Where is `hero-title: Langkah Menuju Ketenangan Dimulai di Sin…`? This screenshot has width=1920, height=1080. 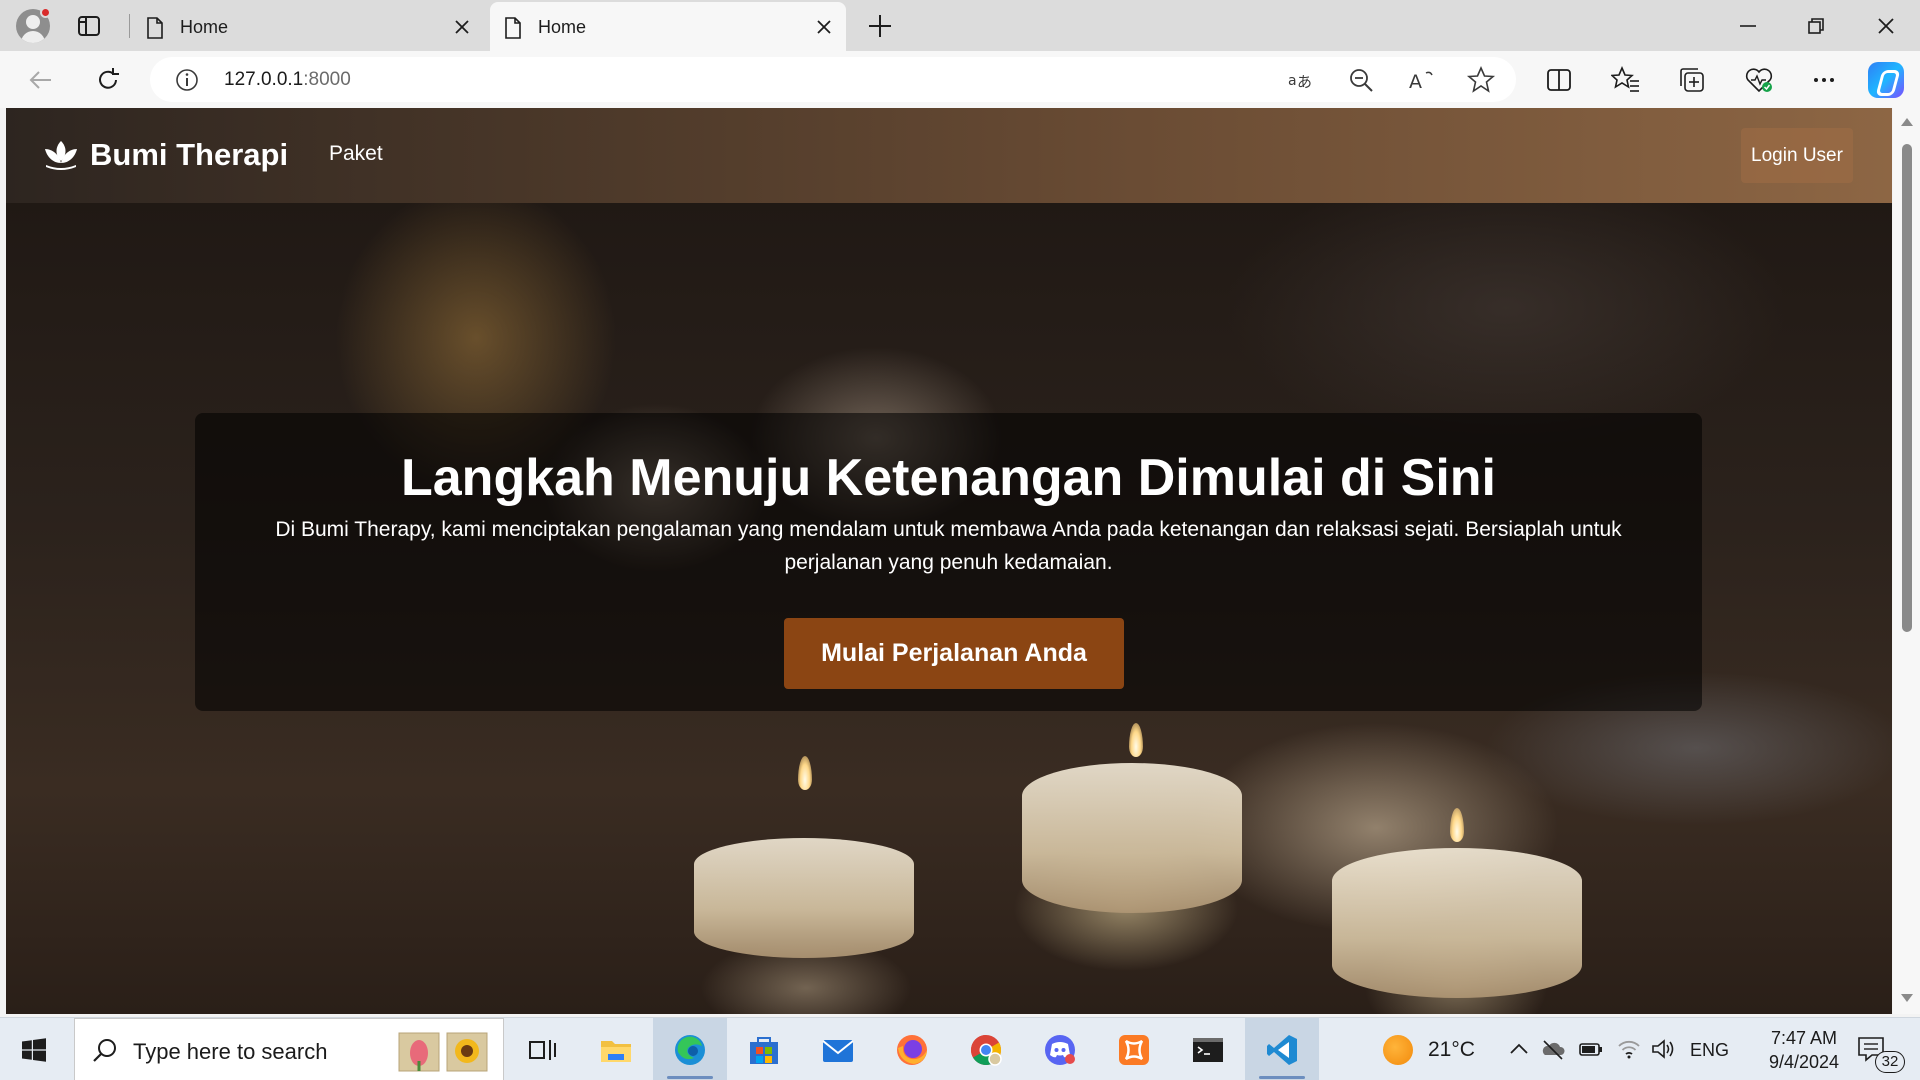
hero-title: Langkah Menuju Ketenangan Dimulai di Sin… is located at coordinates (948, 478).